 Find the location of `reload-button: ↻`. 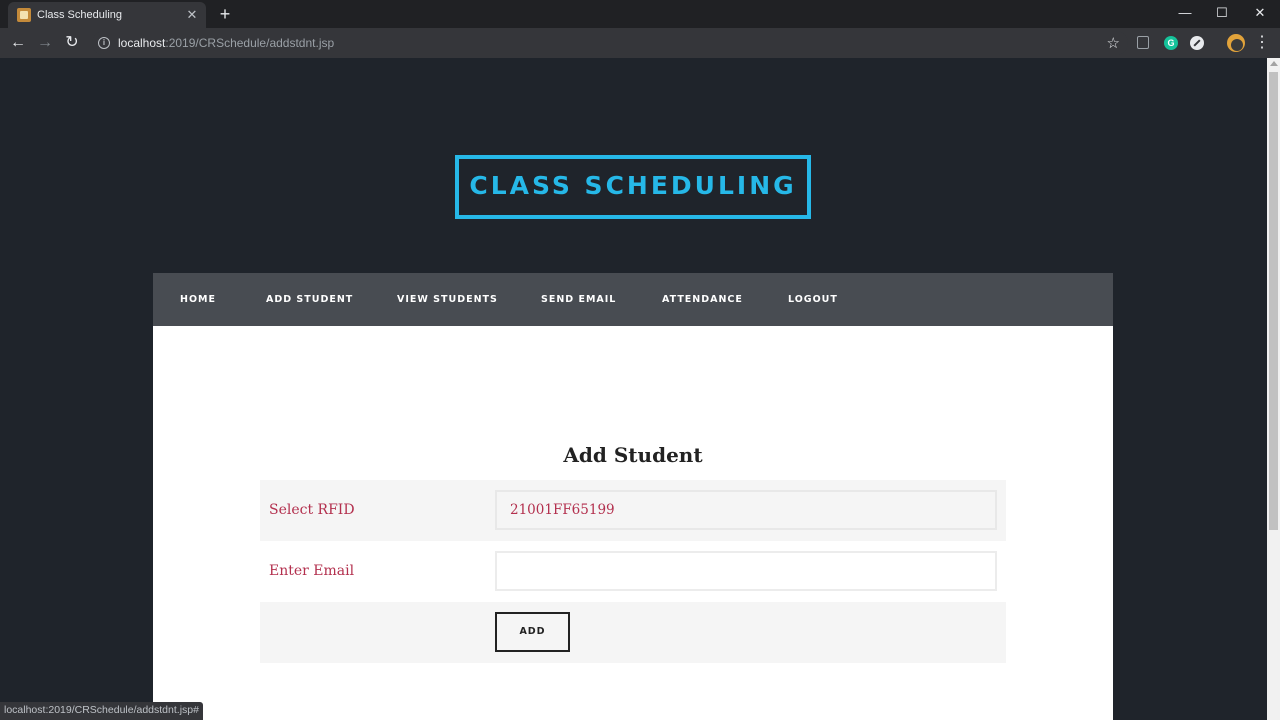

reload-button: ↻ is located at coordinates (72, 43).